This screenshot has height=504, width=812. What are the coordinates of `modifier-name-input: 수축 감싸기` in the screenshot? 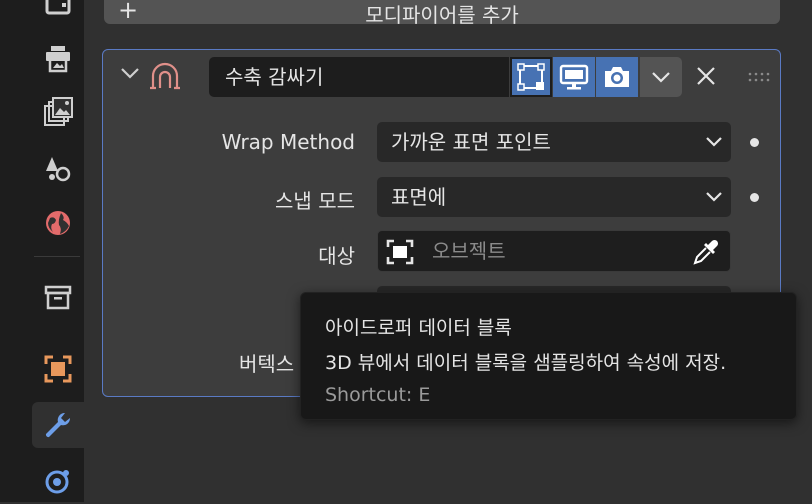 It's located at (359, 77).